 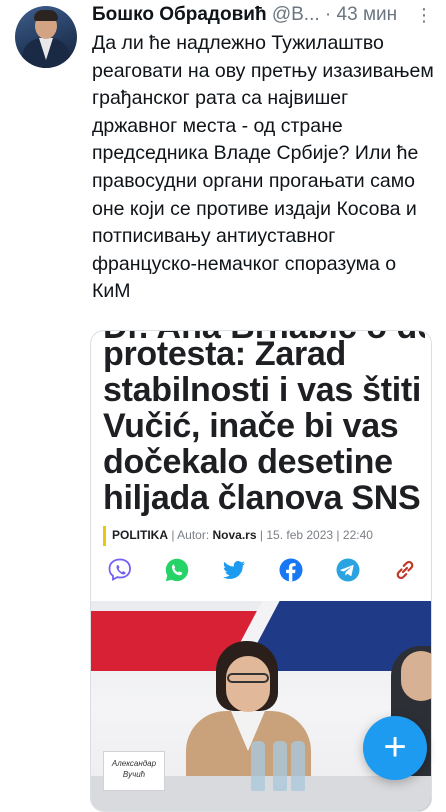 What do you see at coordinates (104, 535) in the screenshot?
I see `category-accent-bar` at bounding box center [104, 535].